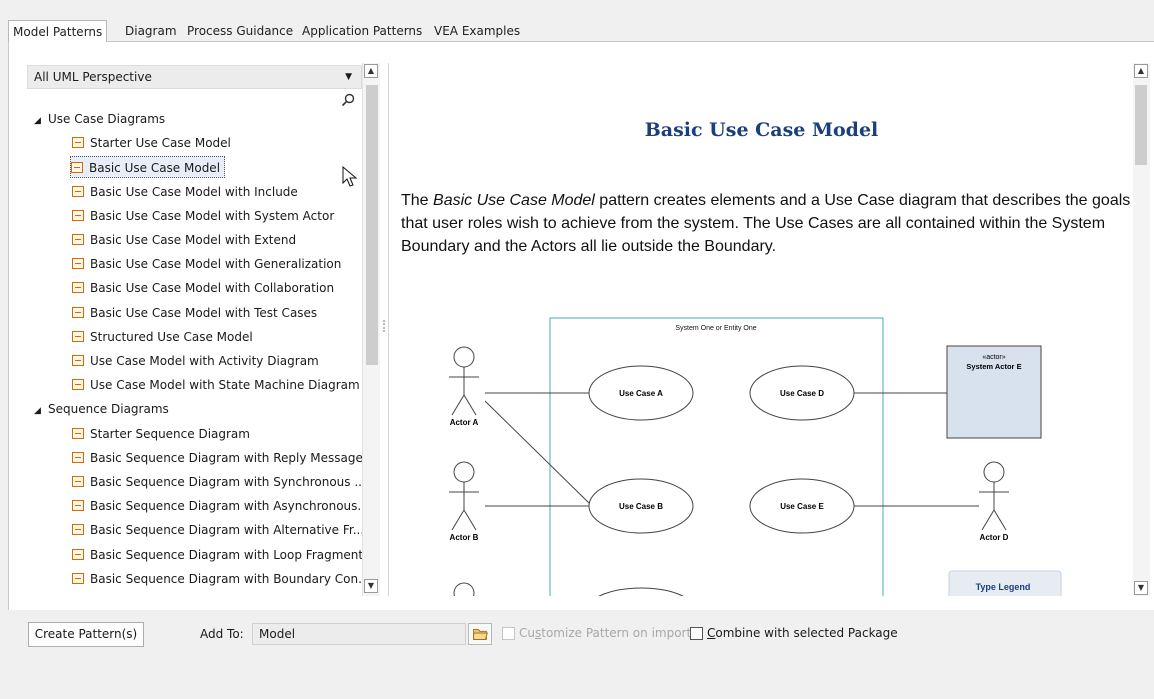 This screenshot has height=699, width=1154. I want to click on tab-process-guidance: Process Guidance, so click(240, 31).